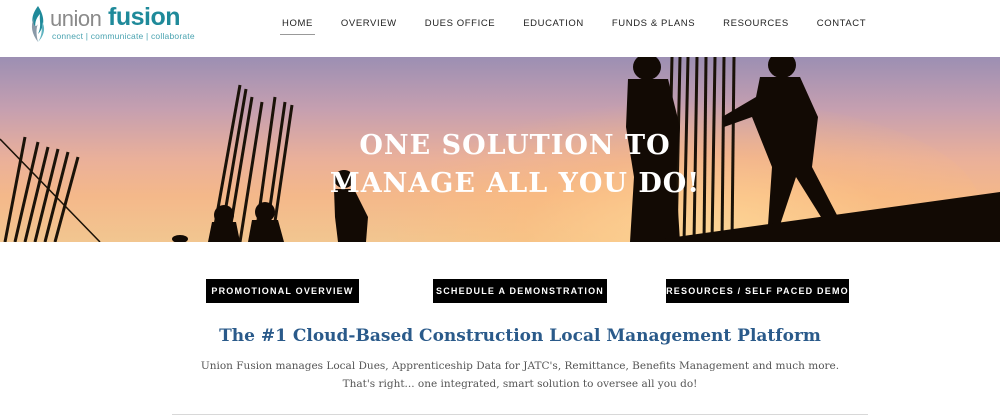 Image resolution: width=1000 pixels, height=418 pixels. Describe the element at coordinates (653, 23) in the screenshot. I see `nav-funds-plans: FUNDS & PLANS` at that location.